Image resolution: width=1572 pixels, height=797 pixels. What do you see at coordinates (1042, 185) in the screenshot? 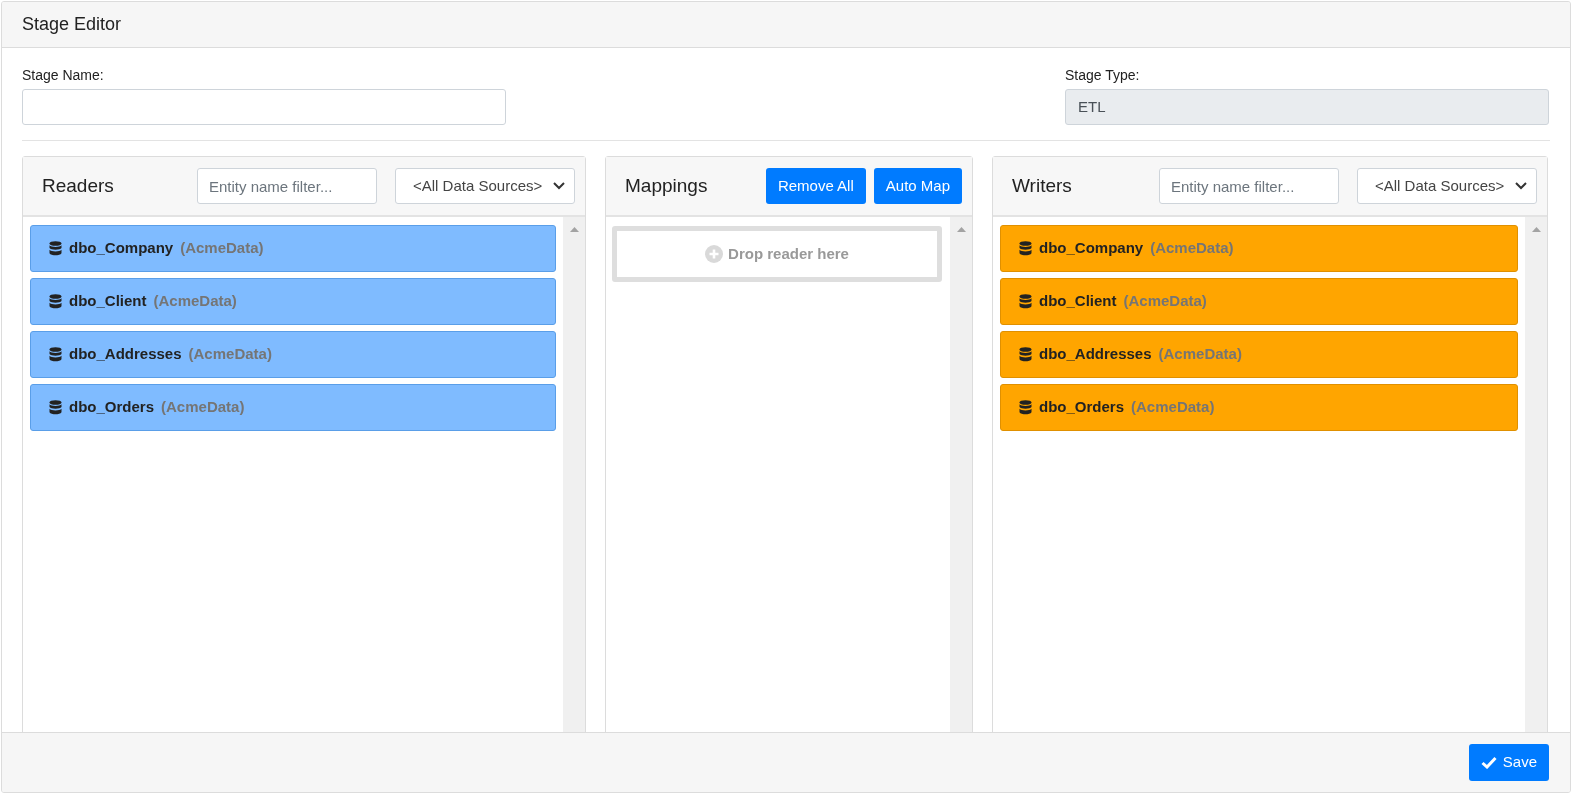
I see `panel-title: Writers` at bounding box center [1042, 185].